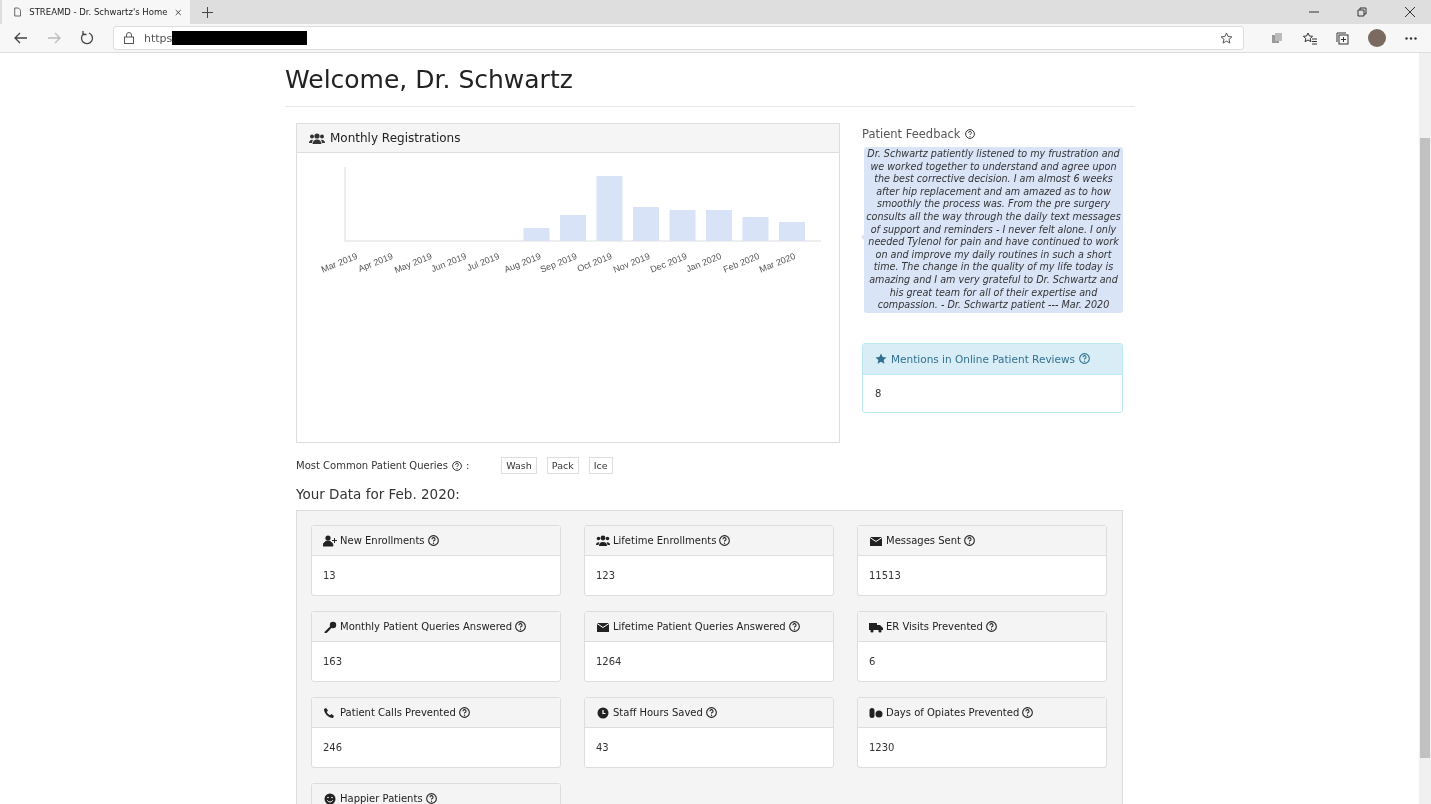 The width and height of the screenshot is (1431, 804). I want to click on stat-value: 123, so click(606, 575).